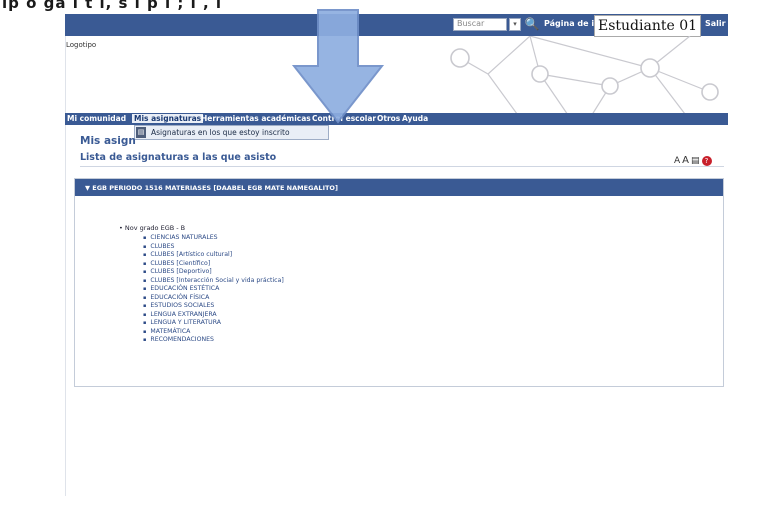 The width and height of the screenshot is (778, 515). I want to click on subject-item: LENGUA Y LITERATURA, so click(213, 323).